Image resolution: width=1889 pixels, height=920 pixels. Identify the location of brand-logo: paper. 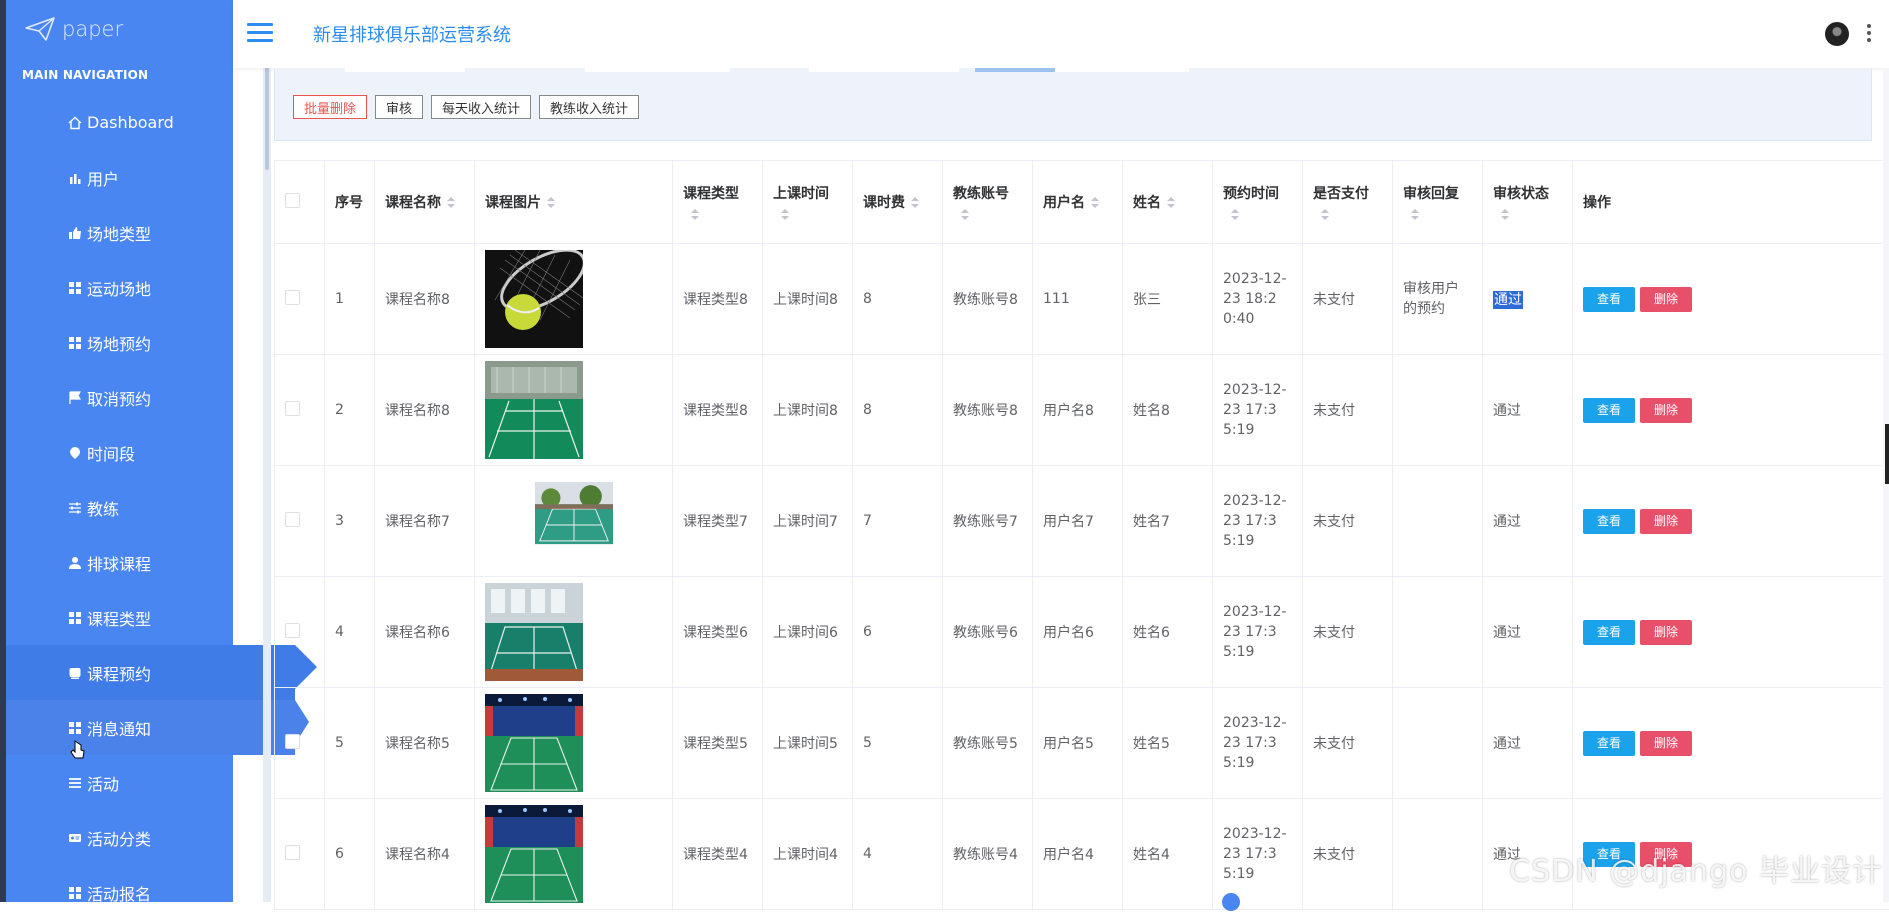
(73, 29).